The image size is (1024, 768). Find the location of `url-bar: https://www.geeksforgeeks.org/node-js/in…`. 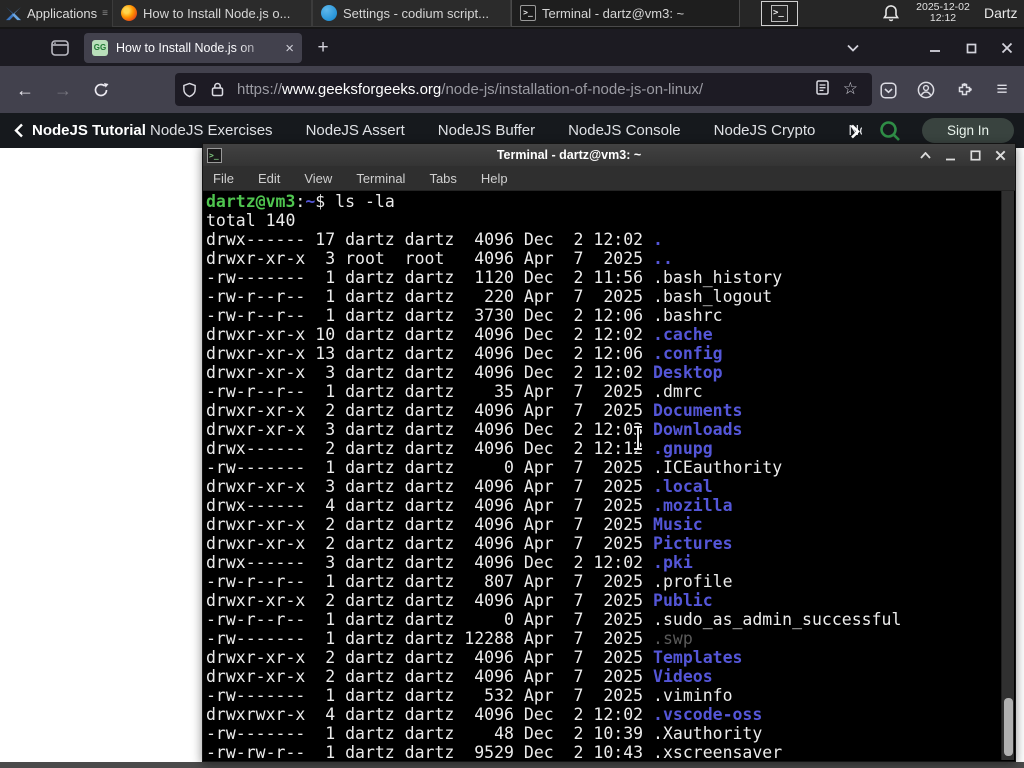

url-bar: https://www.geeksforgeeks.org/node-js/in… is located at coordinates (523, 89).